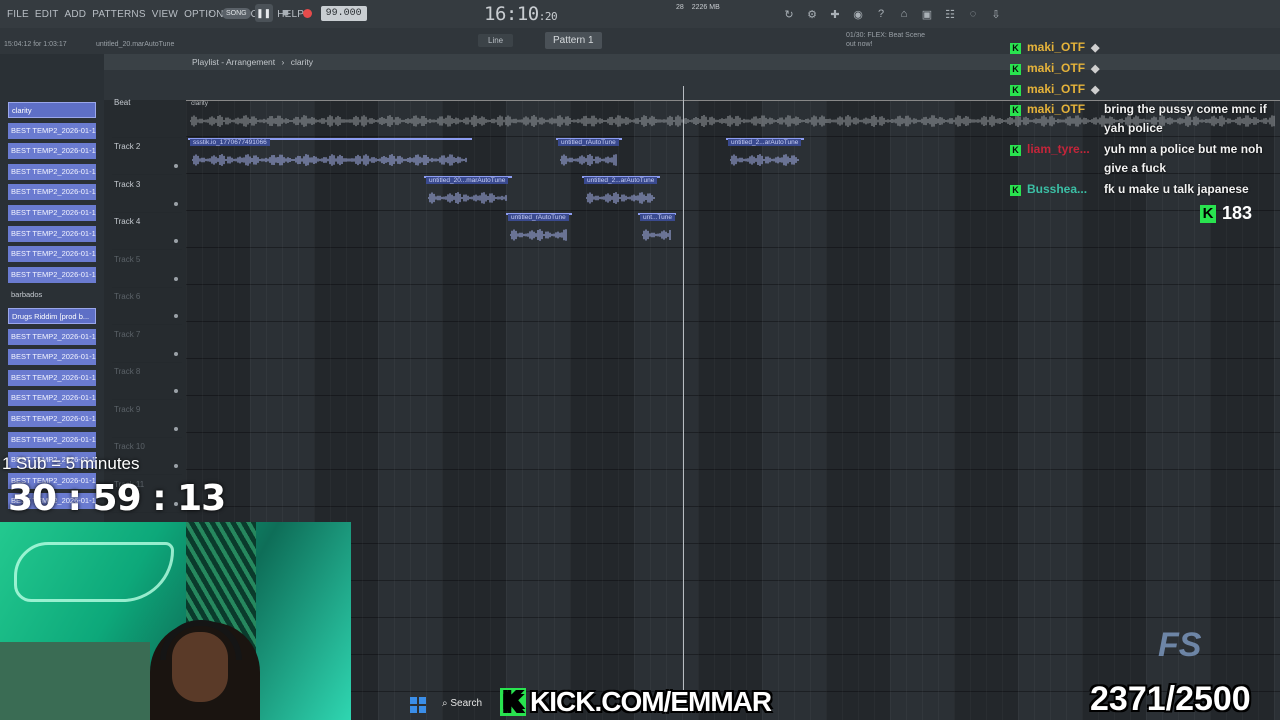 The image size is (1280, 720). What do you see at coordinates (657, 231) in the screenshot?
I see `audio-clip: unt...Tune` at bounding box center [657, 231].